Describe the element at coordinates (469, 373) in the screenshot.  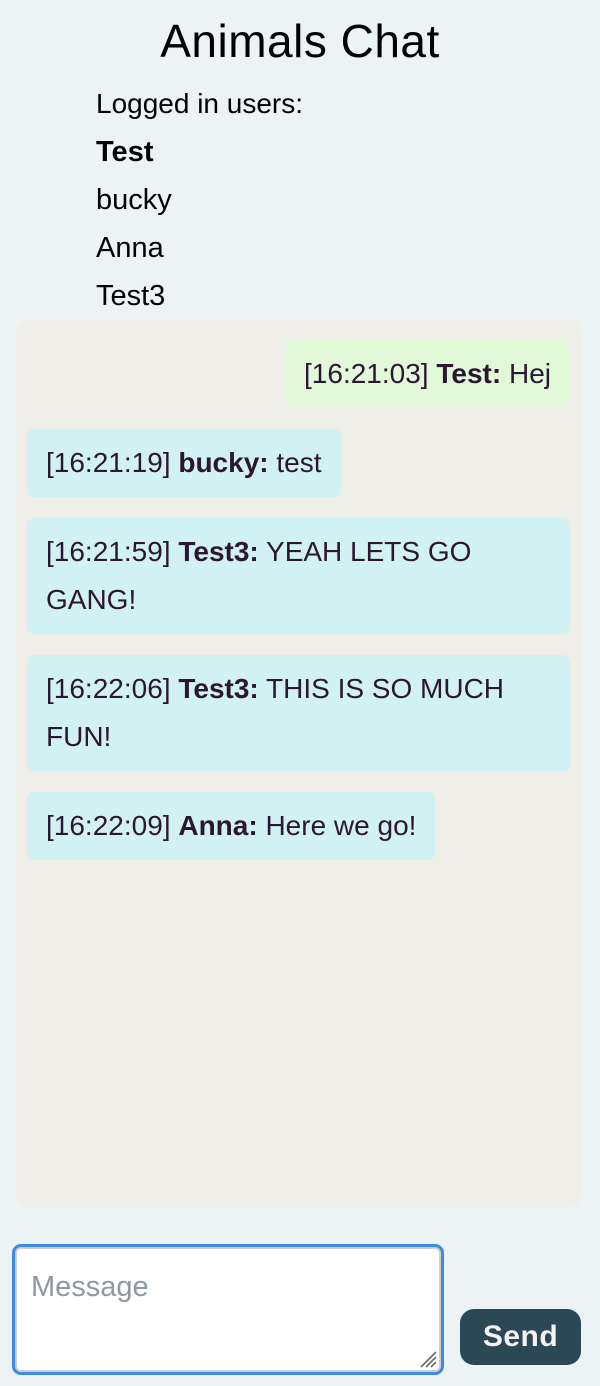
I see `message-author: Test:` at that location.